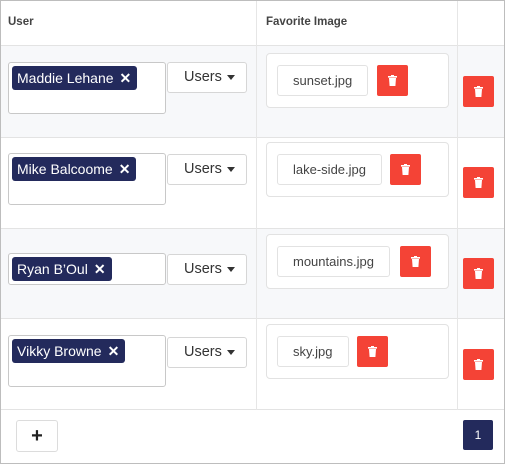 The height and width of the screenshot is (464, 505). I want to click on column-header-user: User, so click(21, 22).